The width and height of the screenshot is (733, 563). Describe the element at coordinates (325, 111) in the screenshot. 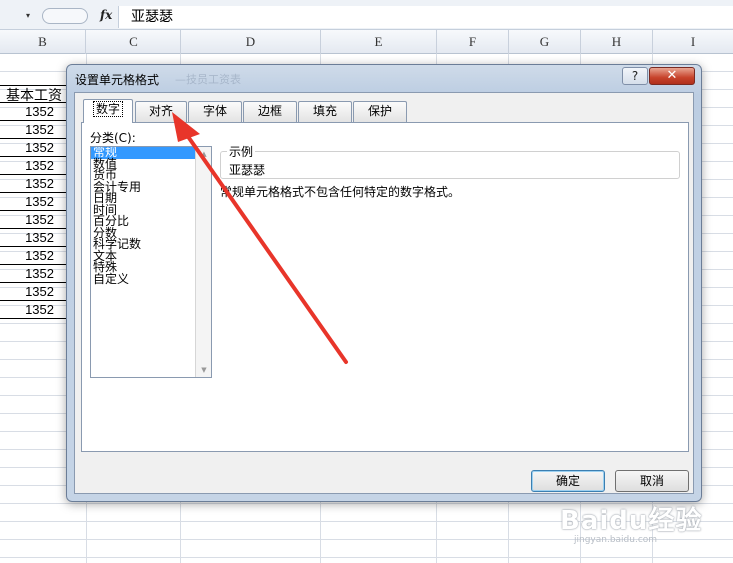

I see `tab-fill: 填充` at that location.